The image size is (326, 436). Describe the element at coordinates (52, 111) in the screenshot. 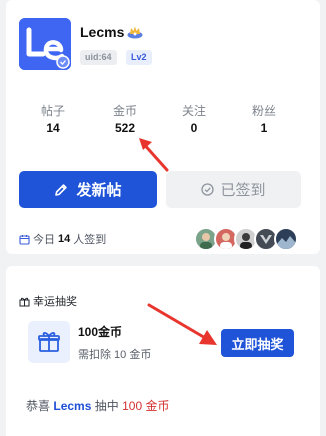

I see `stat-label: 帖子` at that location.